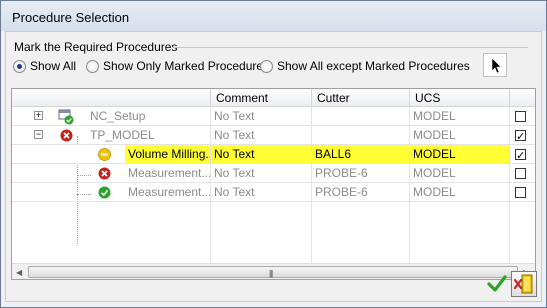 This screenshot has width=547, height=308. Describe the element at coordinates (104, 154) in the screenshot. I see `warning-icon` at that location.